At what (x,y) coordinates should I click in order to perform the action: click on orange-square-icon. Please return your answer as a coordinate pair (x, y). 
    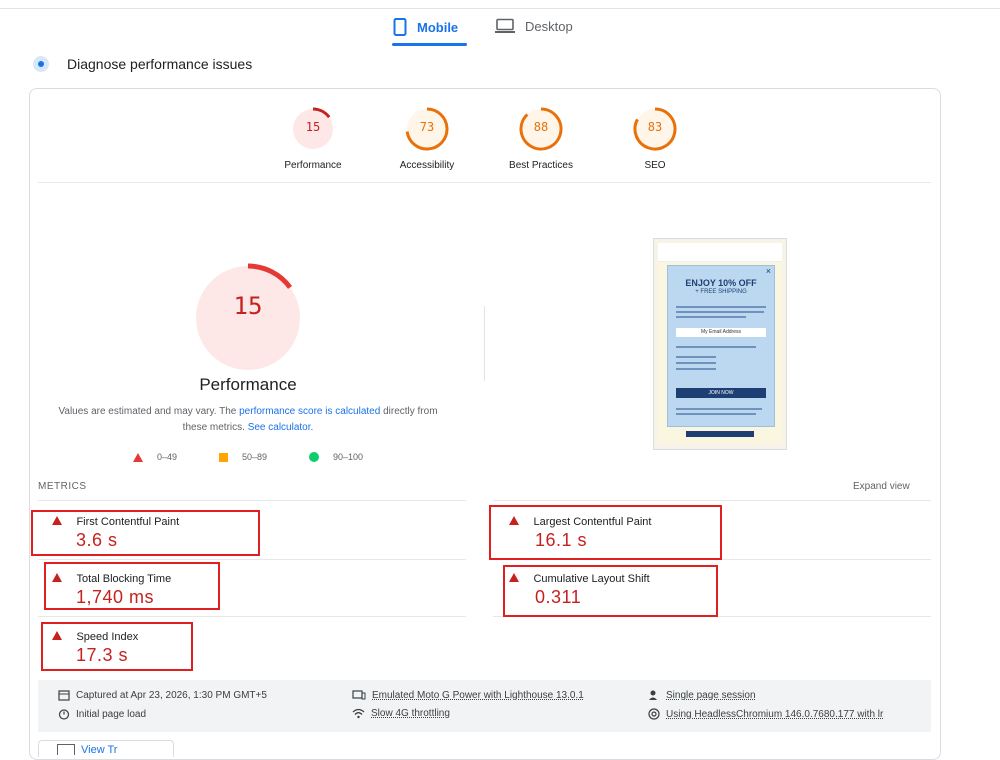
    Looking at the image, I should click on (223, 457).